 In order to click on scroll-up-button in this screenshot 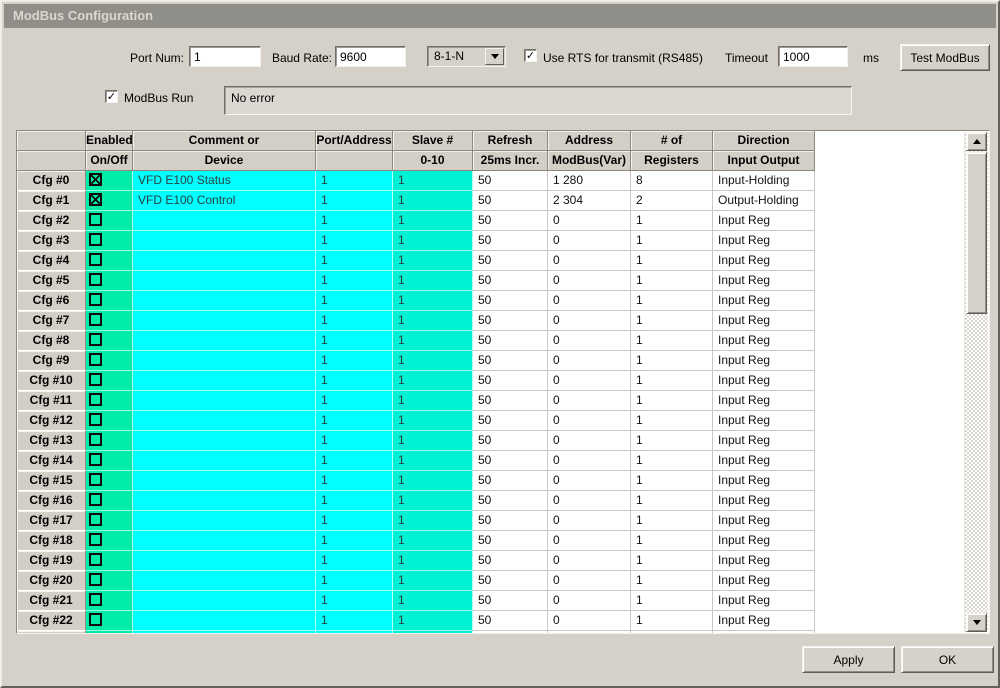, I will do `click(976, 141)`.